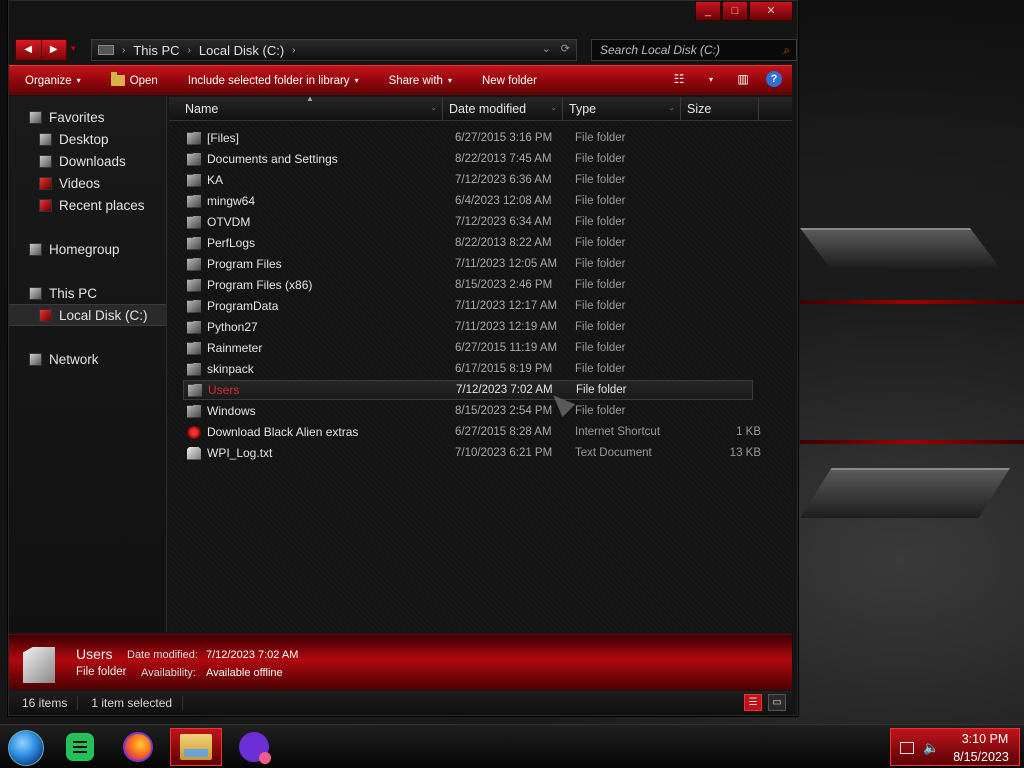  Describe the element at coordinates (53, 50) in the screenshot. I see `forward-button: ▶` at that location.